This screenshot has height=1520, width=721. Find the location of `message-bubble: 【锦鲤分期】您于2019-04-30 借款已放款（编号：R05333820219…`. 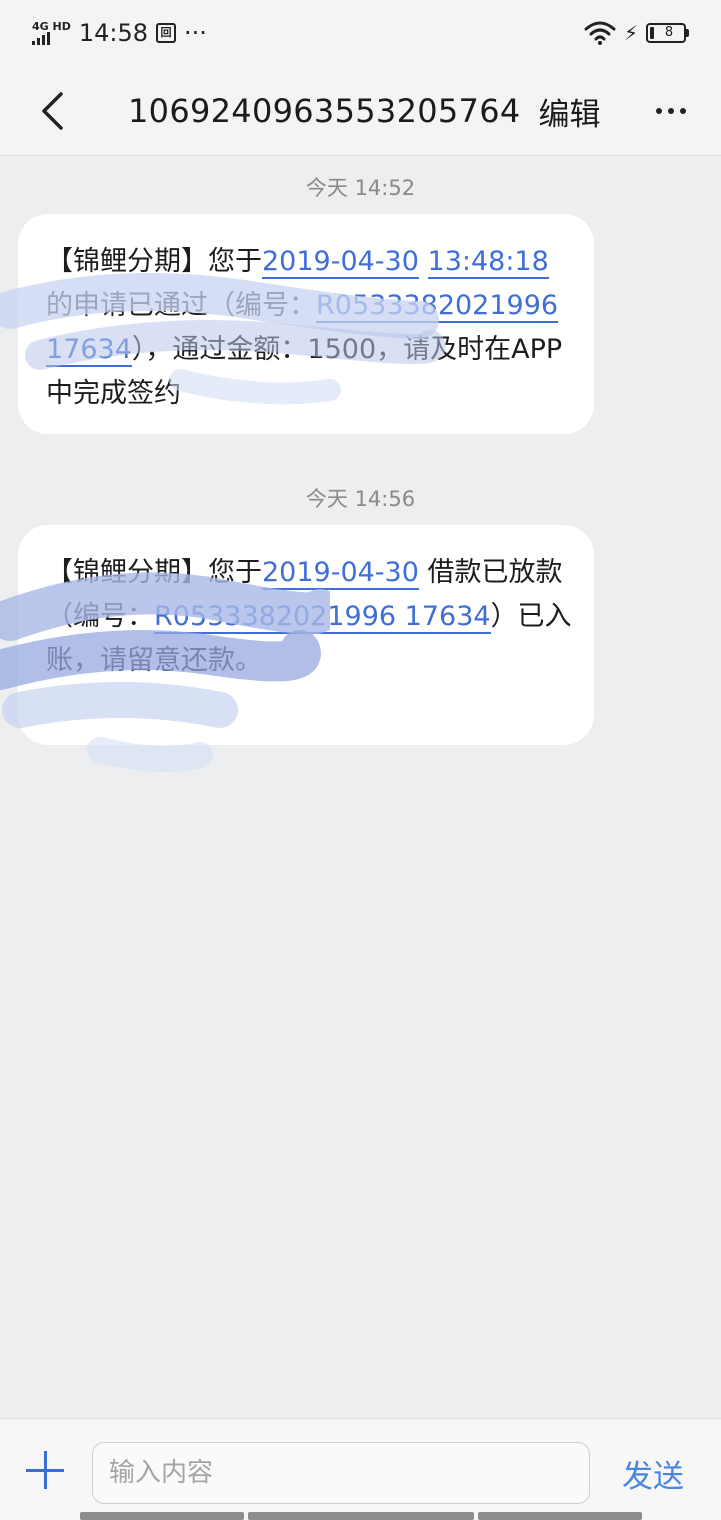

message-bubble: 【锦鲤分期】您于2019-04-30 借款已放款（编号：R05333820219… is located at coordinates (306, 635).